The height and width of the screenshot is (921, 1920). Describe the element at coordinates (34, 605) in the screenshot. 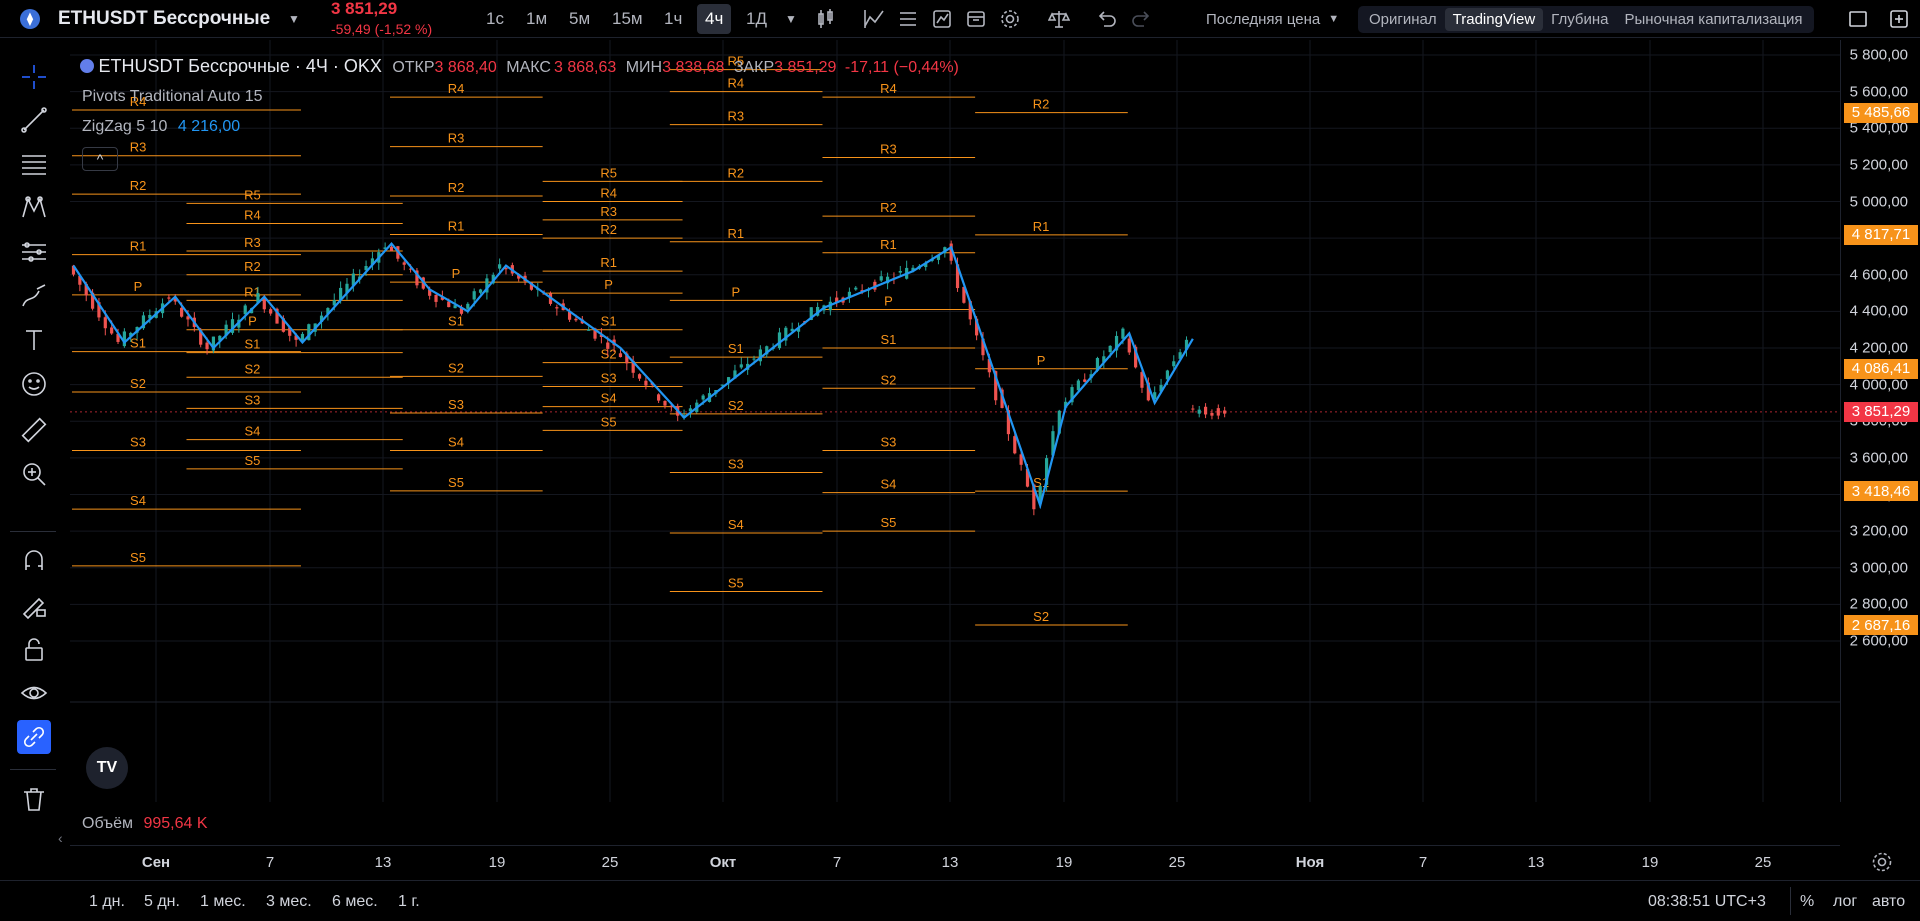

I see `lock-drawing-icon` at that location.